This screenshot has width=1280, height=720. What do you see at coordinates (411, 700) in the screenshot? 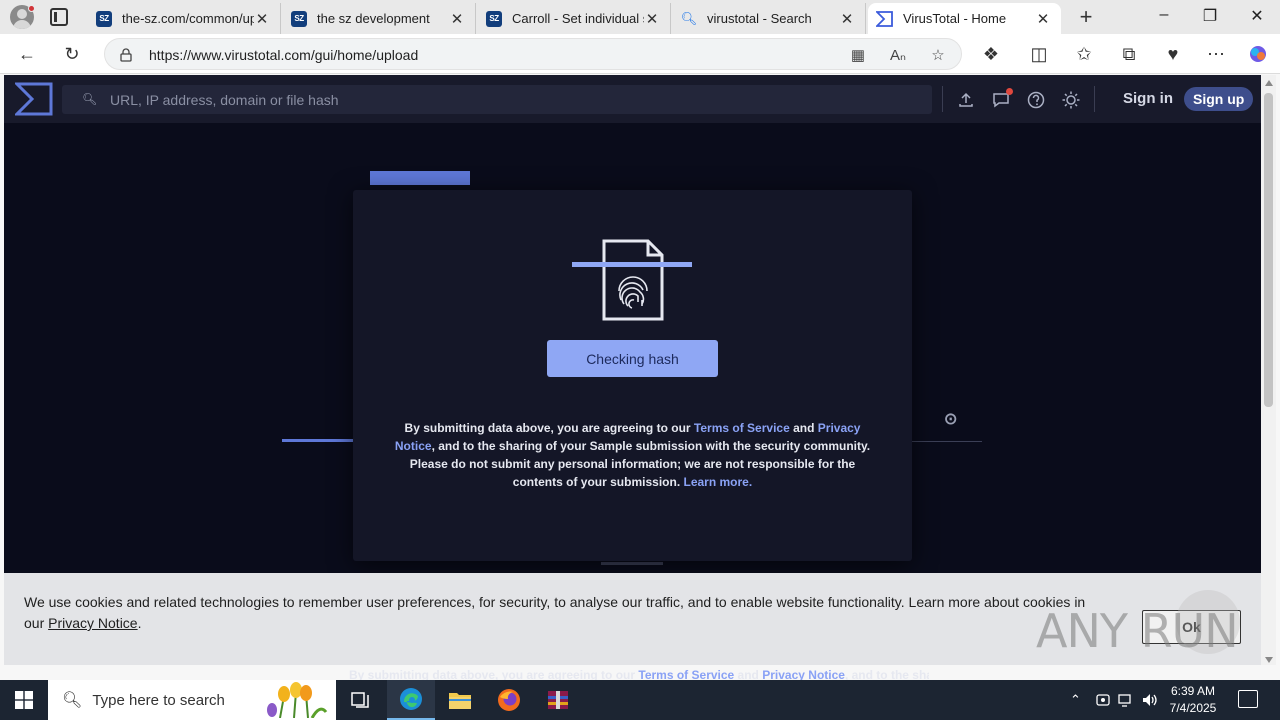
I see `edge-taskbar-icon` at bounding box center [411, 700].